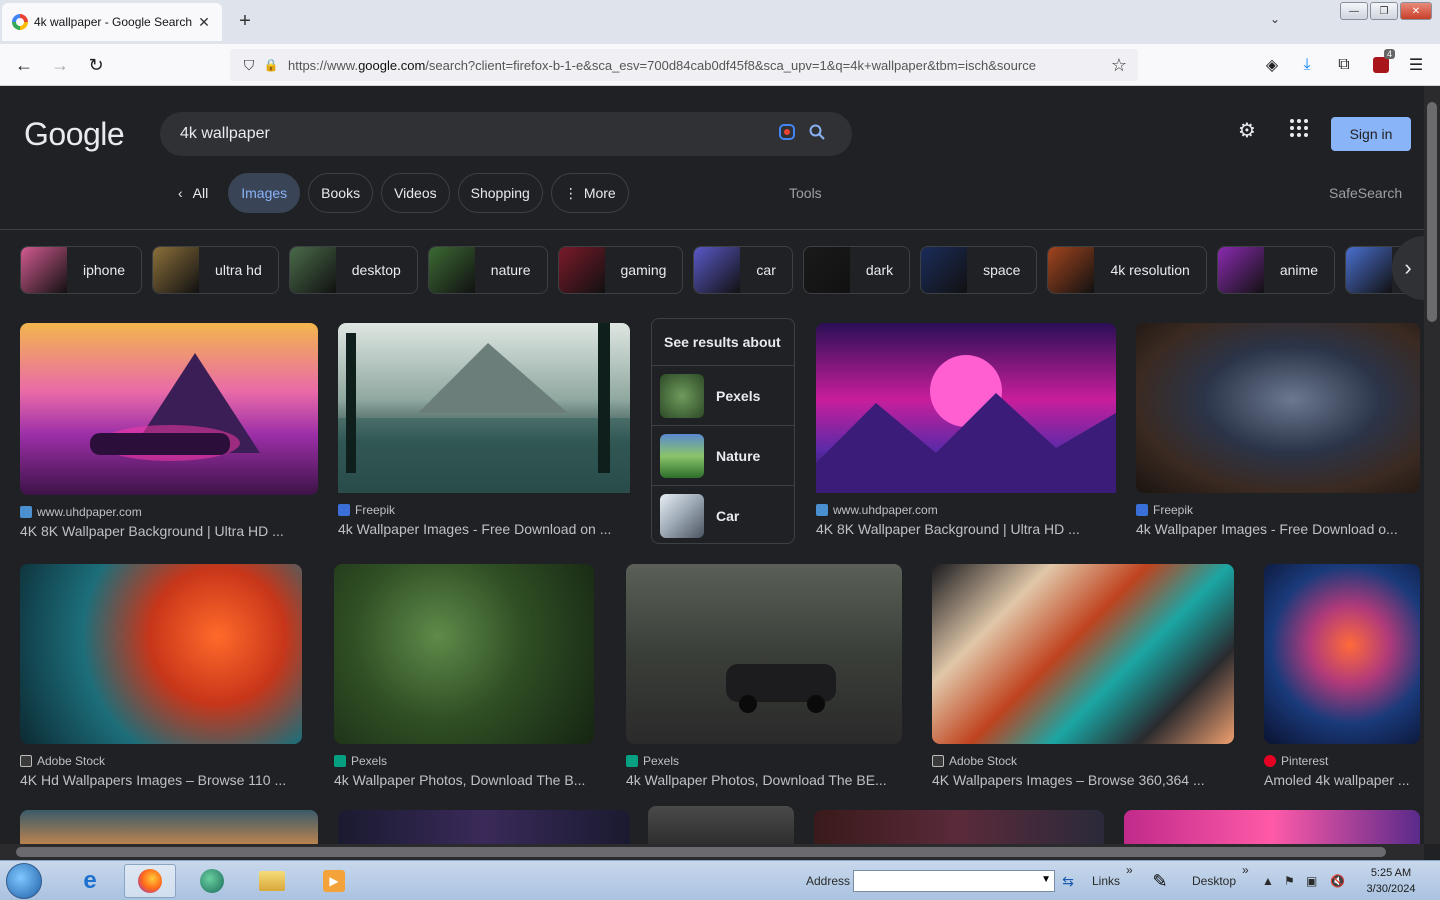 The width and height of the screenshot is (1440, 900). Describe the element at coordinates (1416, 65) in the screenshot. I see `app-menu-icon: ☰` at that location.